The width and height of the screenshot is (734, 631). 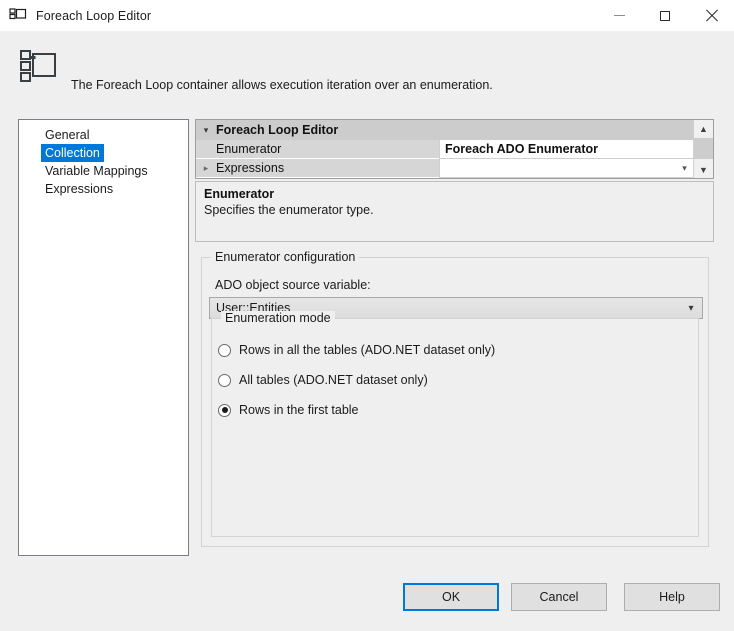 I want to click on title-bar: Foreach Loop Editor, so click(x=367, y=15).